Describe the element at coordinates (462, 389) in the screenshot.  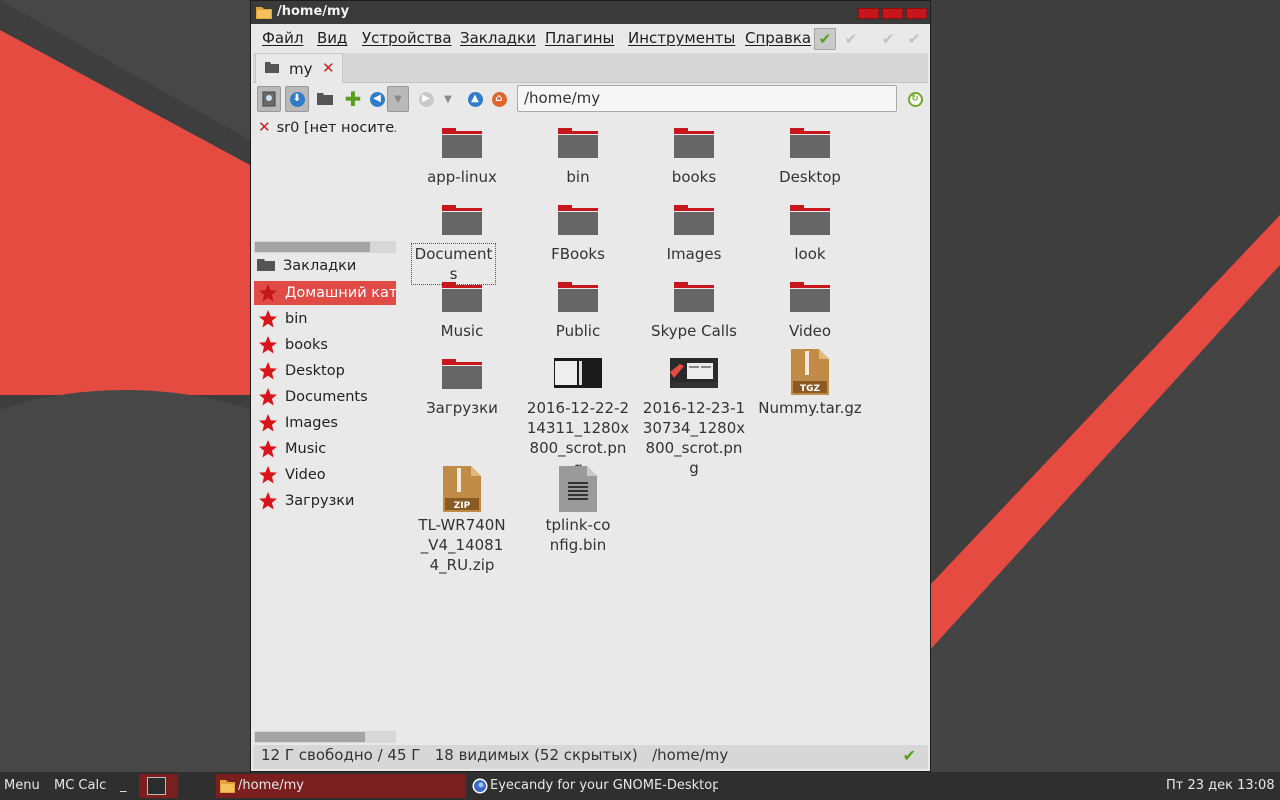
I see `file-item: Загрузки` at that location.